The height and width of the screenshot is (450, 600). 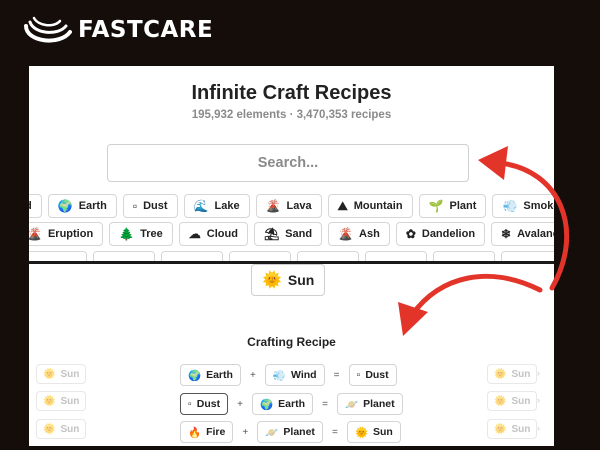 What do you see at coordinates (288, 206) in the screenshot?
I see `element-chip-lava: 🌋 Lava` at bounding box center [288, 206].